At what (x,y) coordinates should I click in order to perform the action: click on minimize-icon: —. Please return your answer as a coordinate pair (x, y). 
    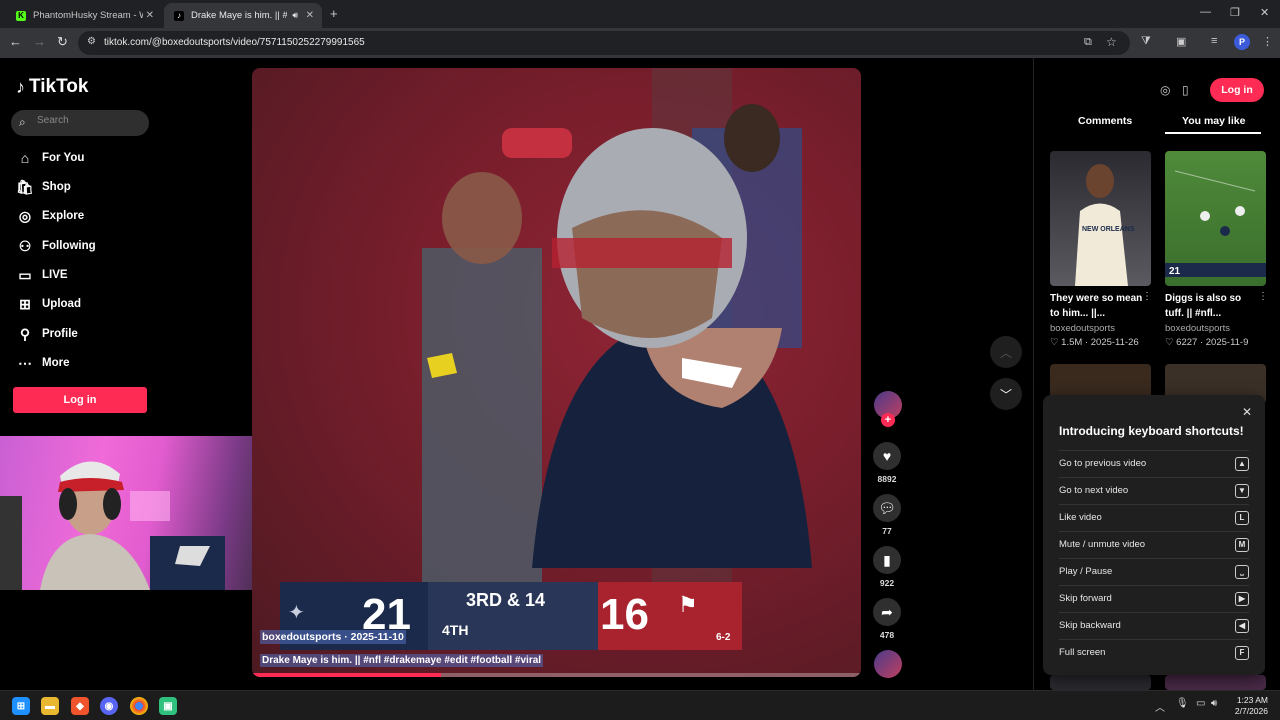
    Looking at the image, I should click on (1205, 12).